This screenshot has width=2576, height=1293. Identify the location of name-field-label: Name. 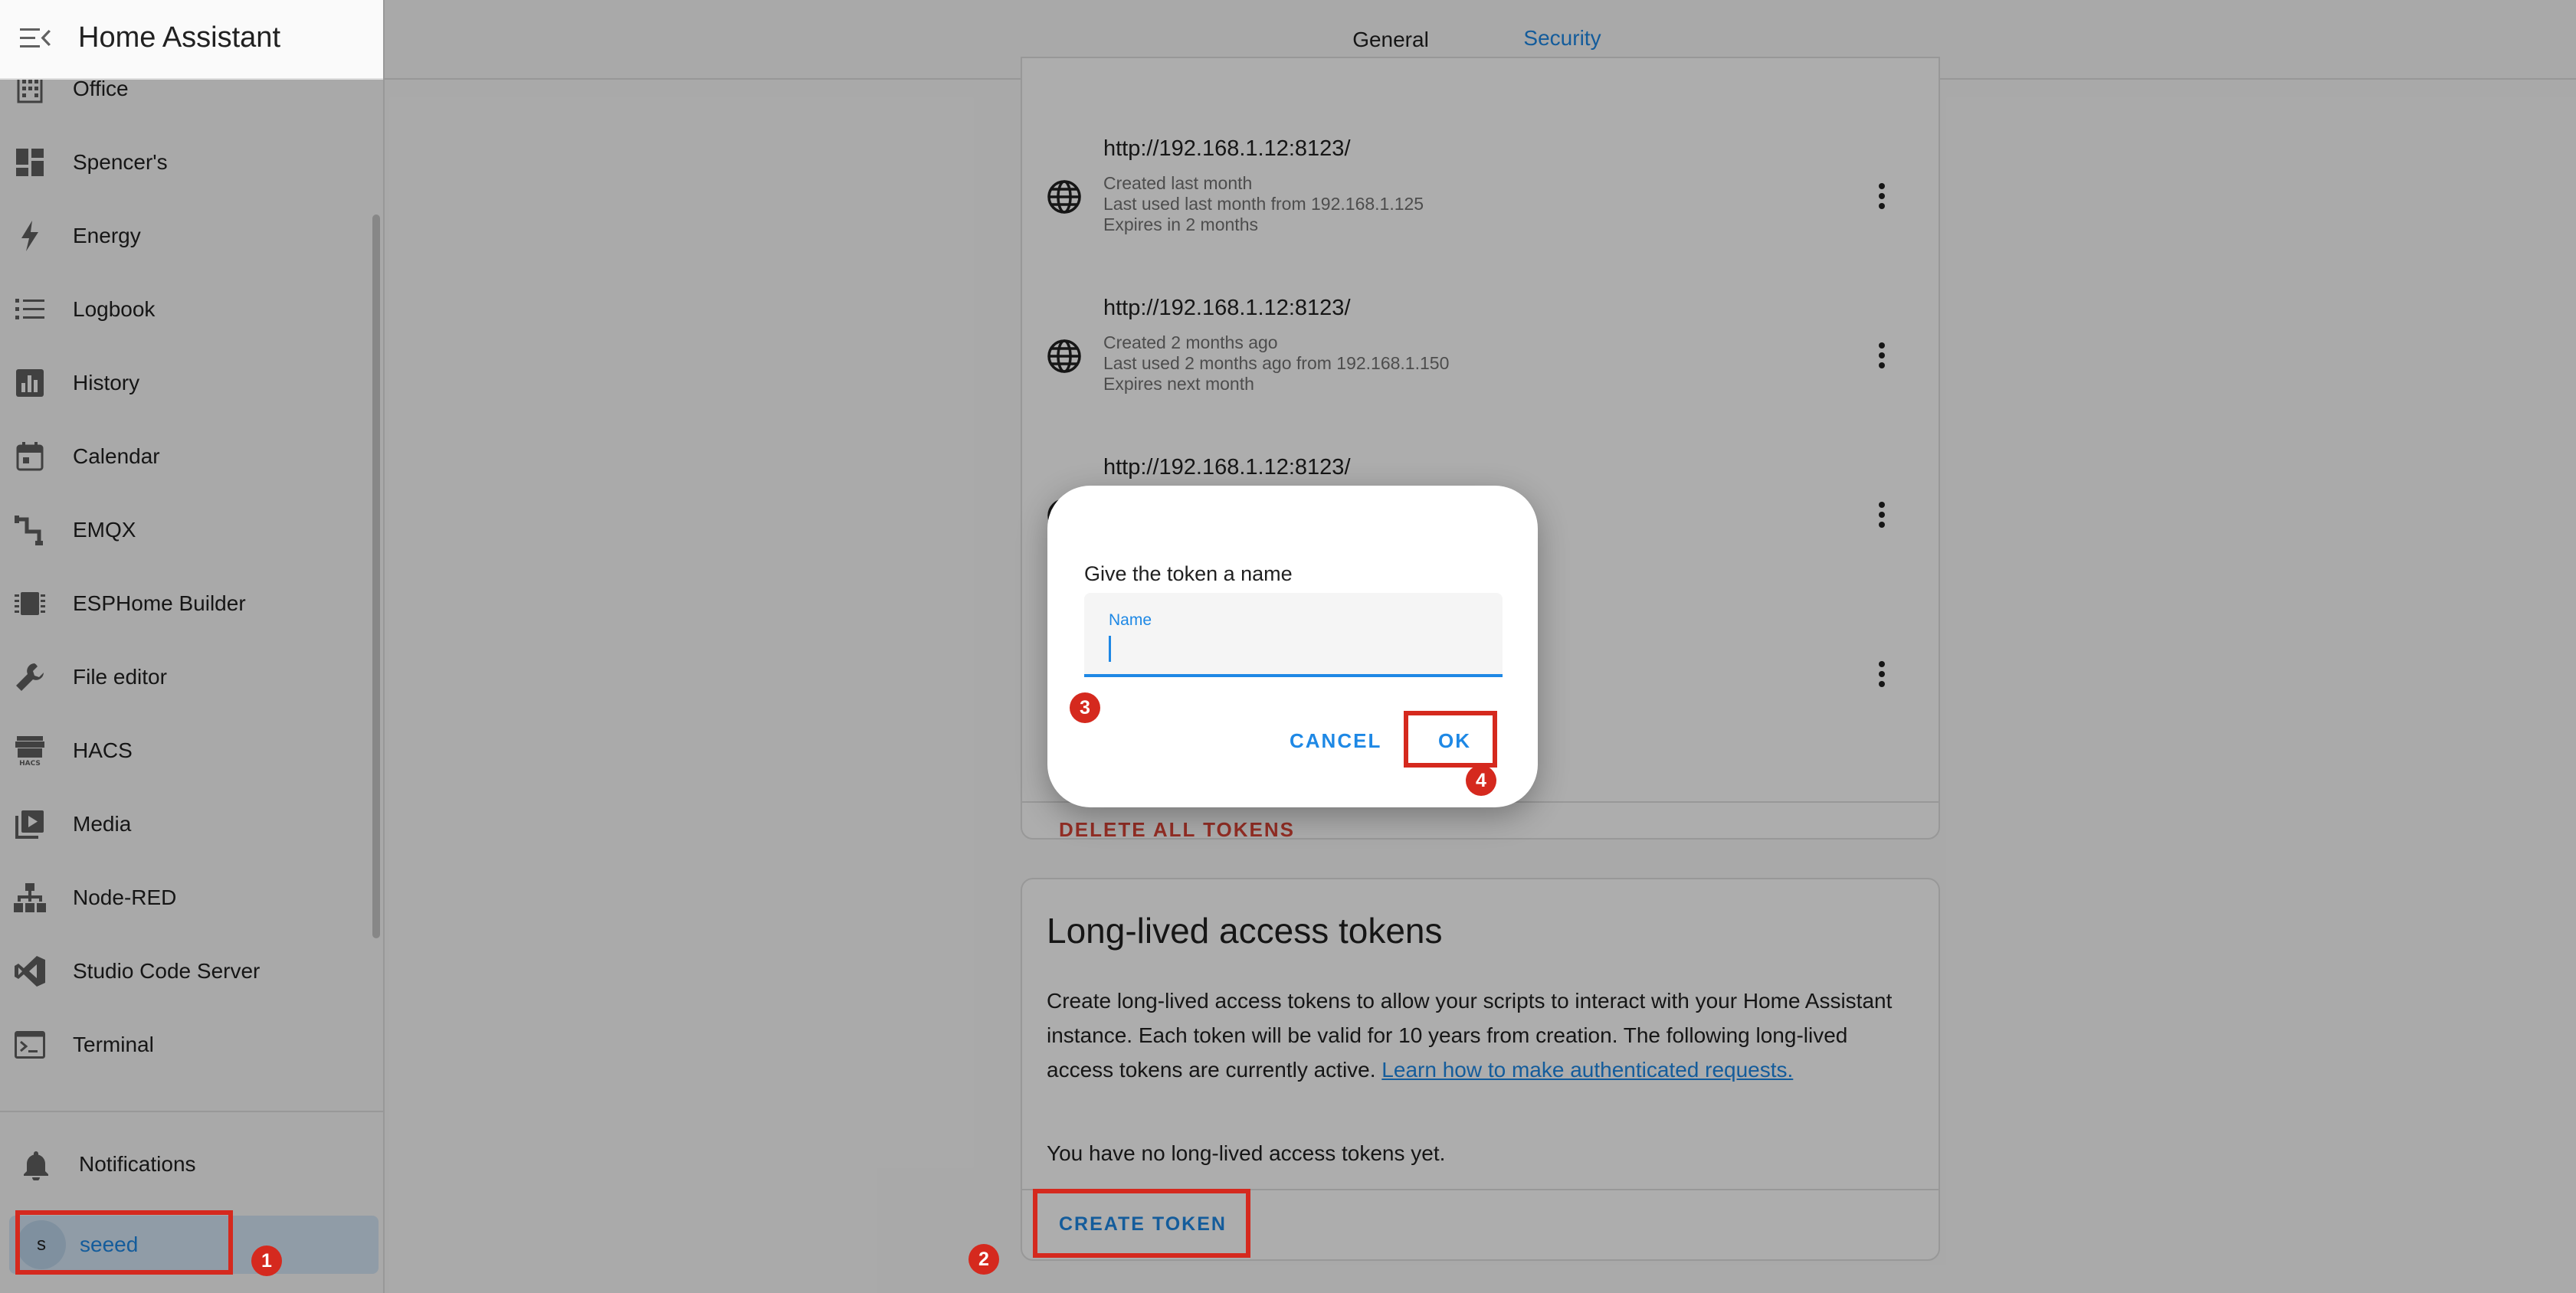
(1131, 620).